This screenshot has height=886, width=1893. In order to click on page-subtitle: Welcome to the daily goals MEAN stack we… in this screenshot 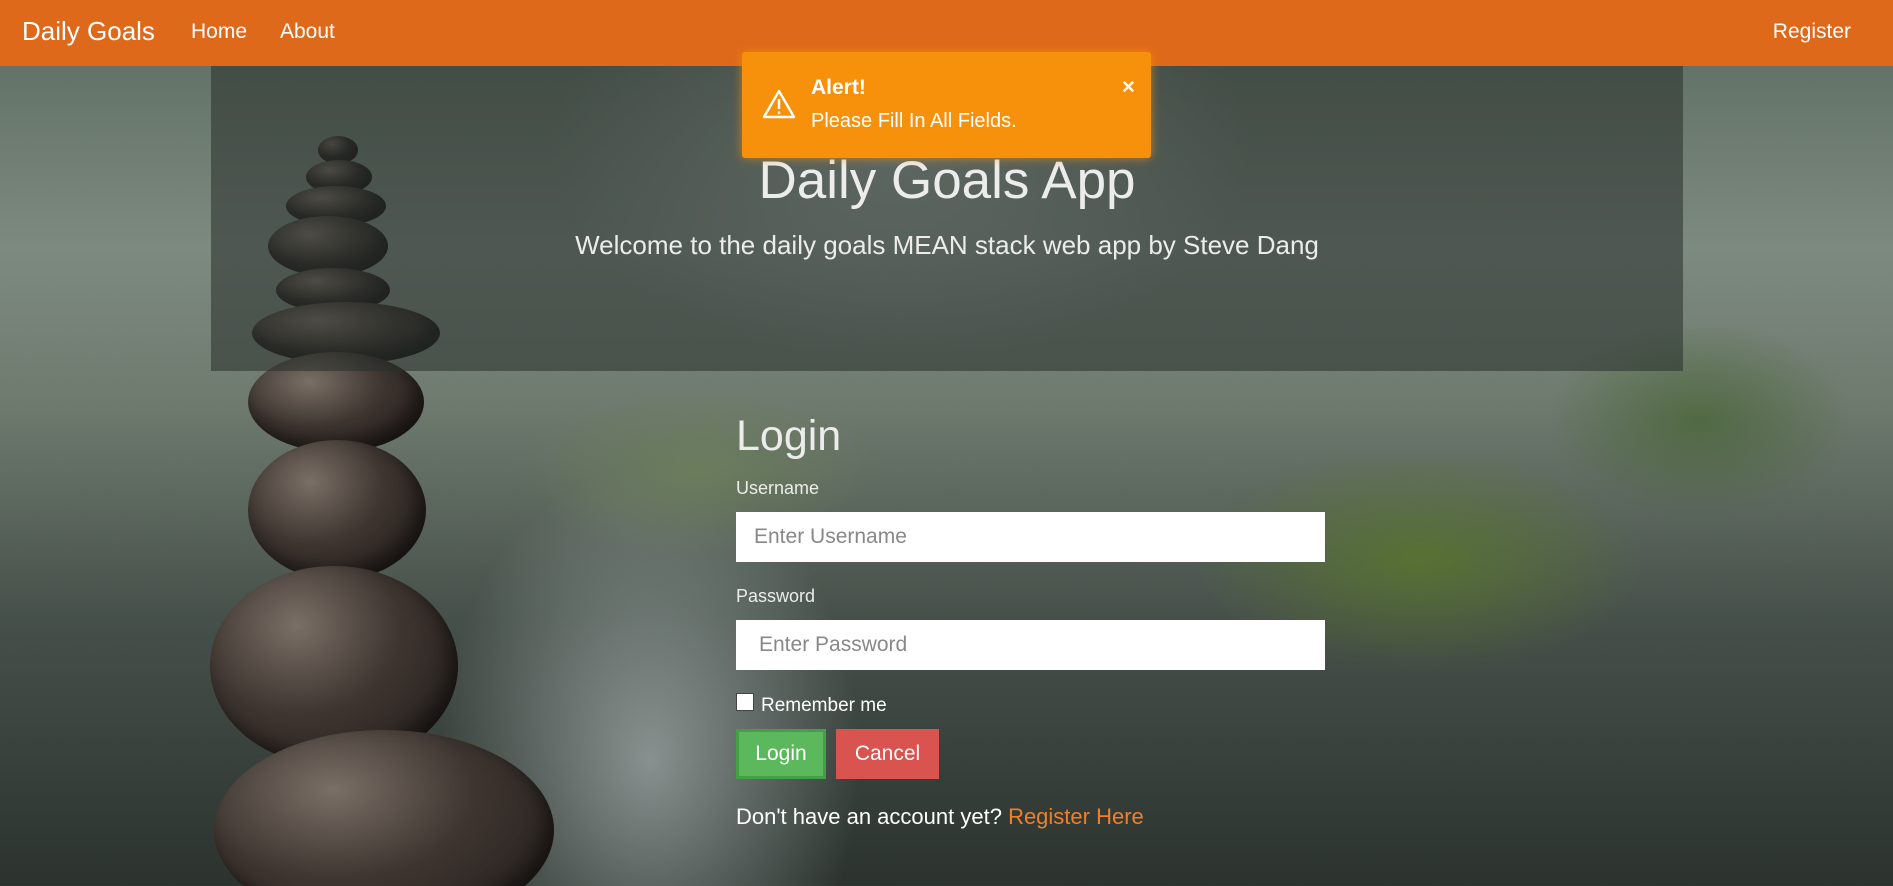, I will do `click(947, 245)`.